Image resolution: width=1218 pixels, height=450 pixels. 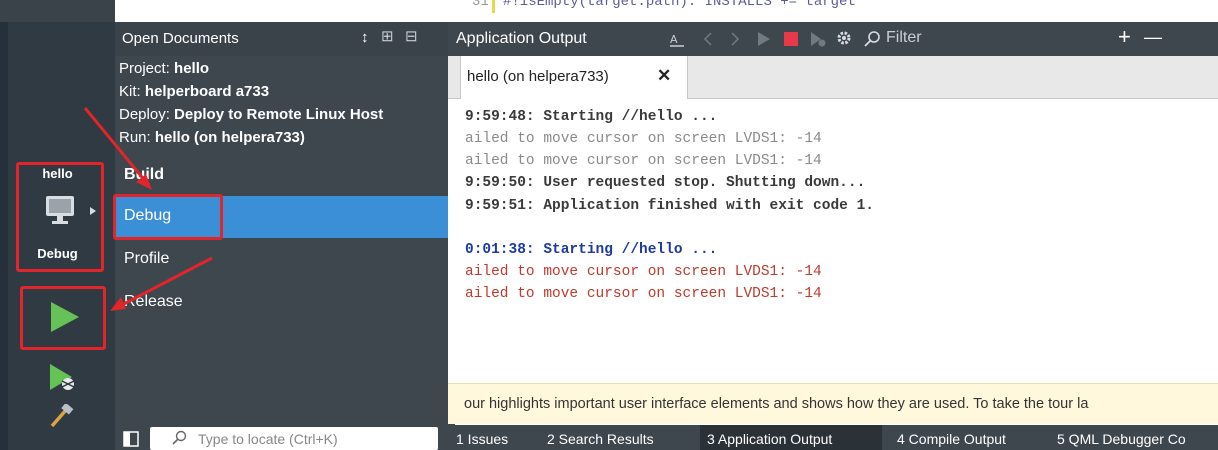 What do you see at coordinates (493, 6) in the screenshot?
I see `code-change-marker` at bounding box center [493, 6].